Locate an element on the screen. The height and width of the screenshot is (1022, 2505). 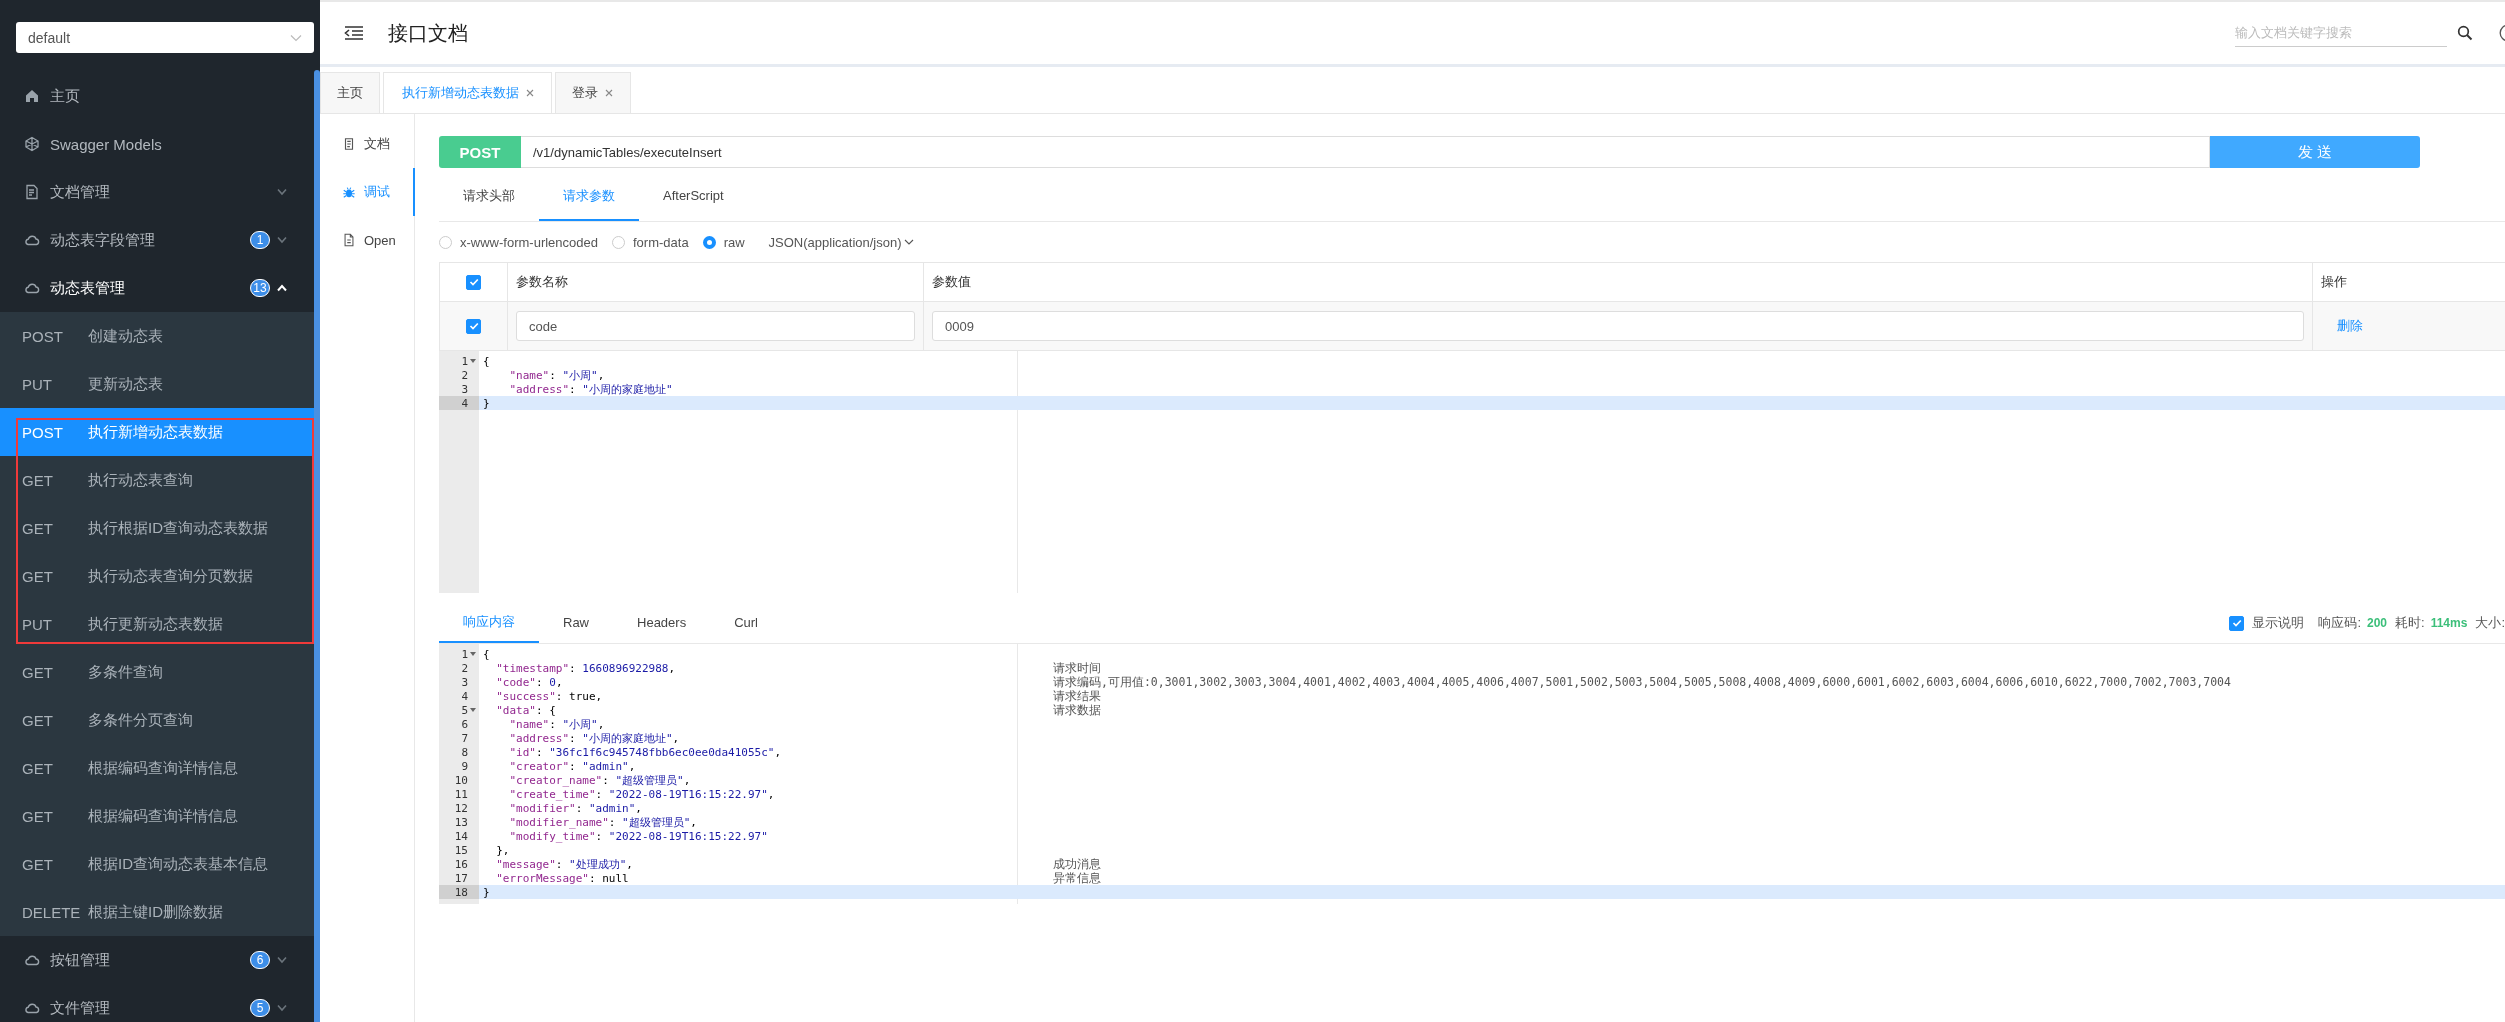
api-item: POST 创建动态表 is located at coordinates (157, 336).